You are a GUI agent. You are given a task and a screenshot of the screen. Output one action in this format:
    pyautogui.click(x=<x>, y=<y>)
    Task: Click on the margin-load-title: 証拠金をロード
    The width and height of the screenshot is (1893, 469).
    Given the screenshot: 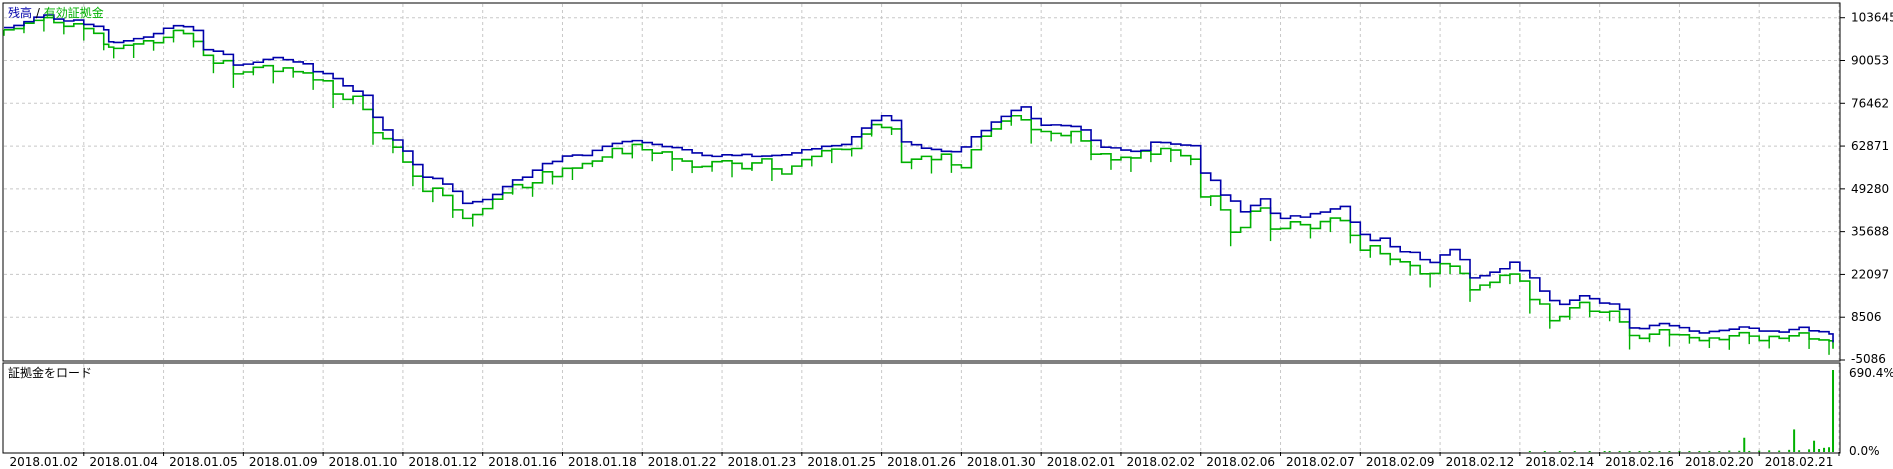 What is the action you would take?
    pyautogui.click(x=50, y=372)
    